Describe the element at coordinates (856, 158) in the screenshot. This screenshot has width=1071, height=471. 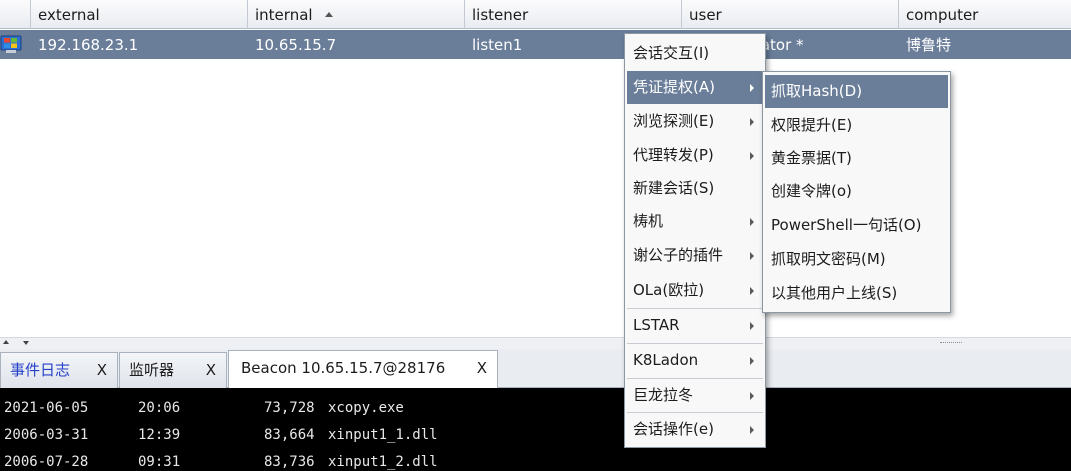
I see `submenu-item-golden-ticket: 黄金票据(T)` at that location.